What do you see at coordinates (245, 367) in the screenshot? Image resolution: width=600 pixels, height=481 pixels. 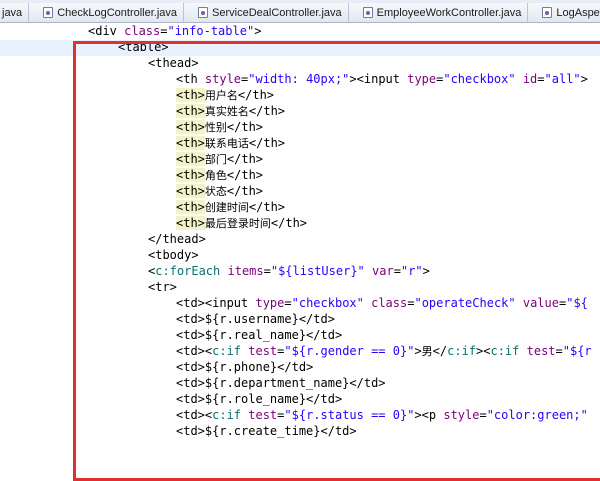 I see `code-line: <td>${r.phone}</td>` at bounding box center [245, 367].